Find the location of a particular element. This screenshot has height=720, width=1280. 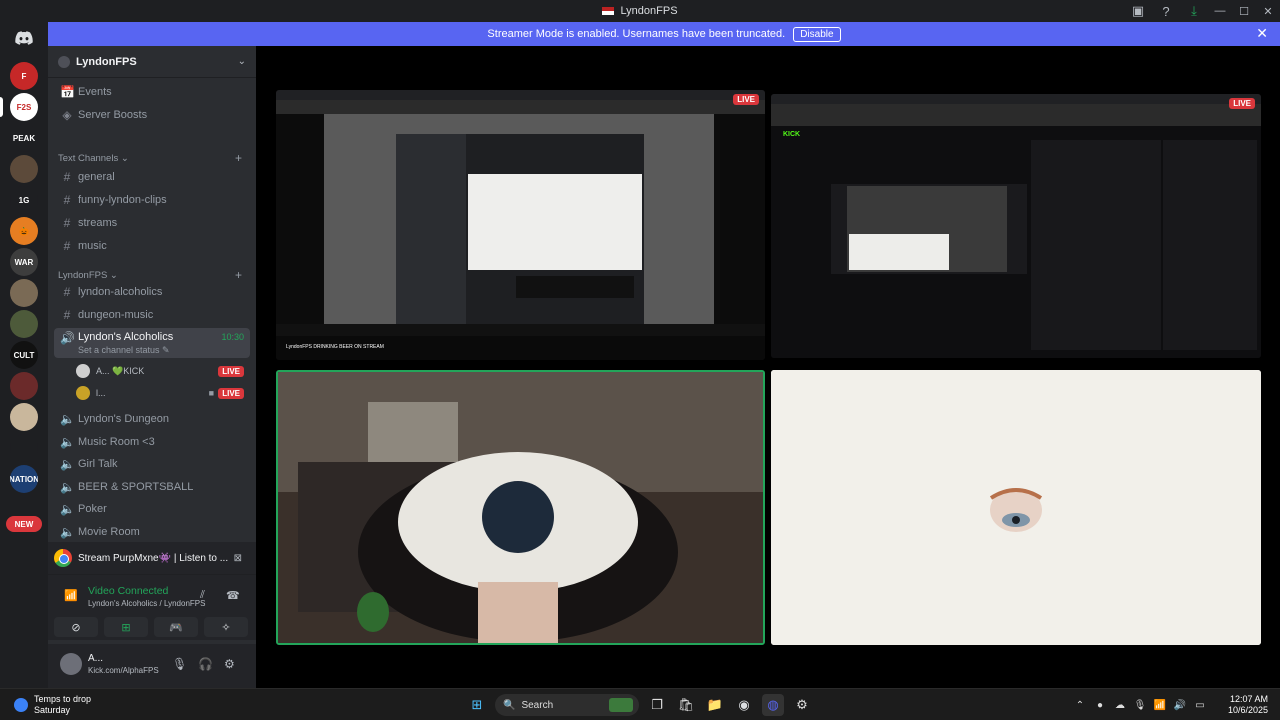

channel-lyndon-alcoholics: # lyndon-alcoholics is located at coordinates (152, 292).